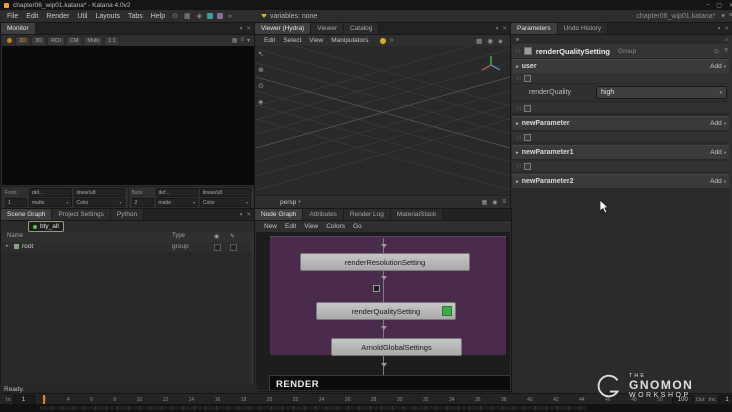 The width and height of the screenshot is (732, 412). I want to click on tab-catalog: Catalog, so click(362, 28).